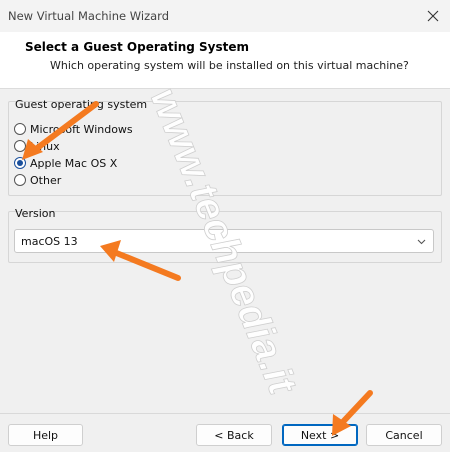  Describe the element at coordinates (49, 241) in the screenshot. I see `version-selected-value: macOS 13` at that location.